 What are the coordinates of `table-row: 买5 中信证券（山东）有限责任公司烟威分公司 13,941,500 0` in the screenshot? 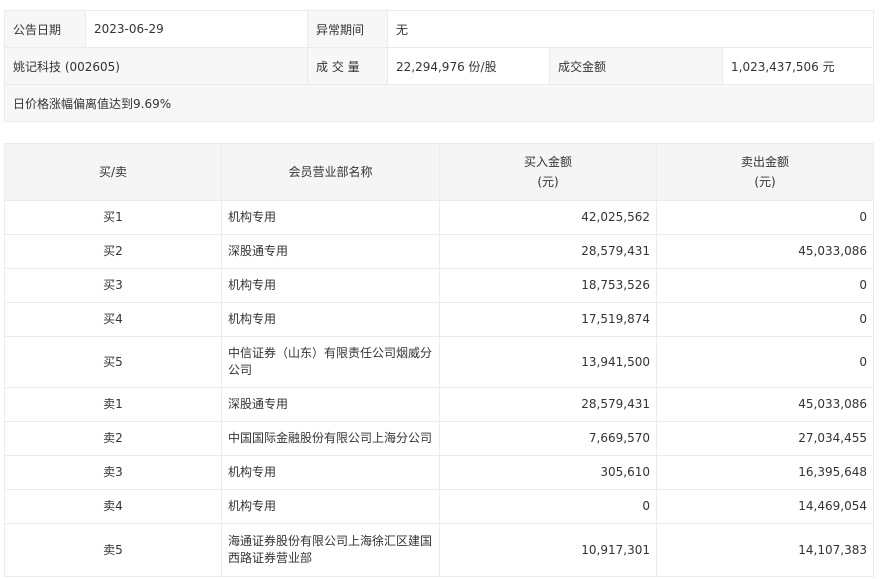 It's located at (439, 362).